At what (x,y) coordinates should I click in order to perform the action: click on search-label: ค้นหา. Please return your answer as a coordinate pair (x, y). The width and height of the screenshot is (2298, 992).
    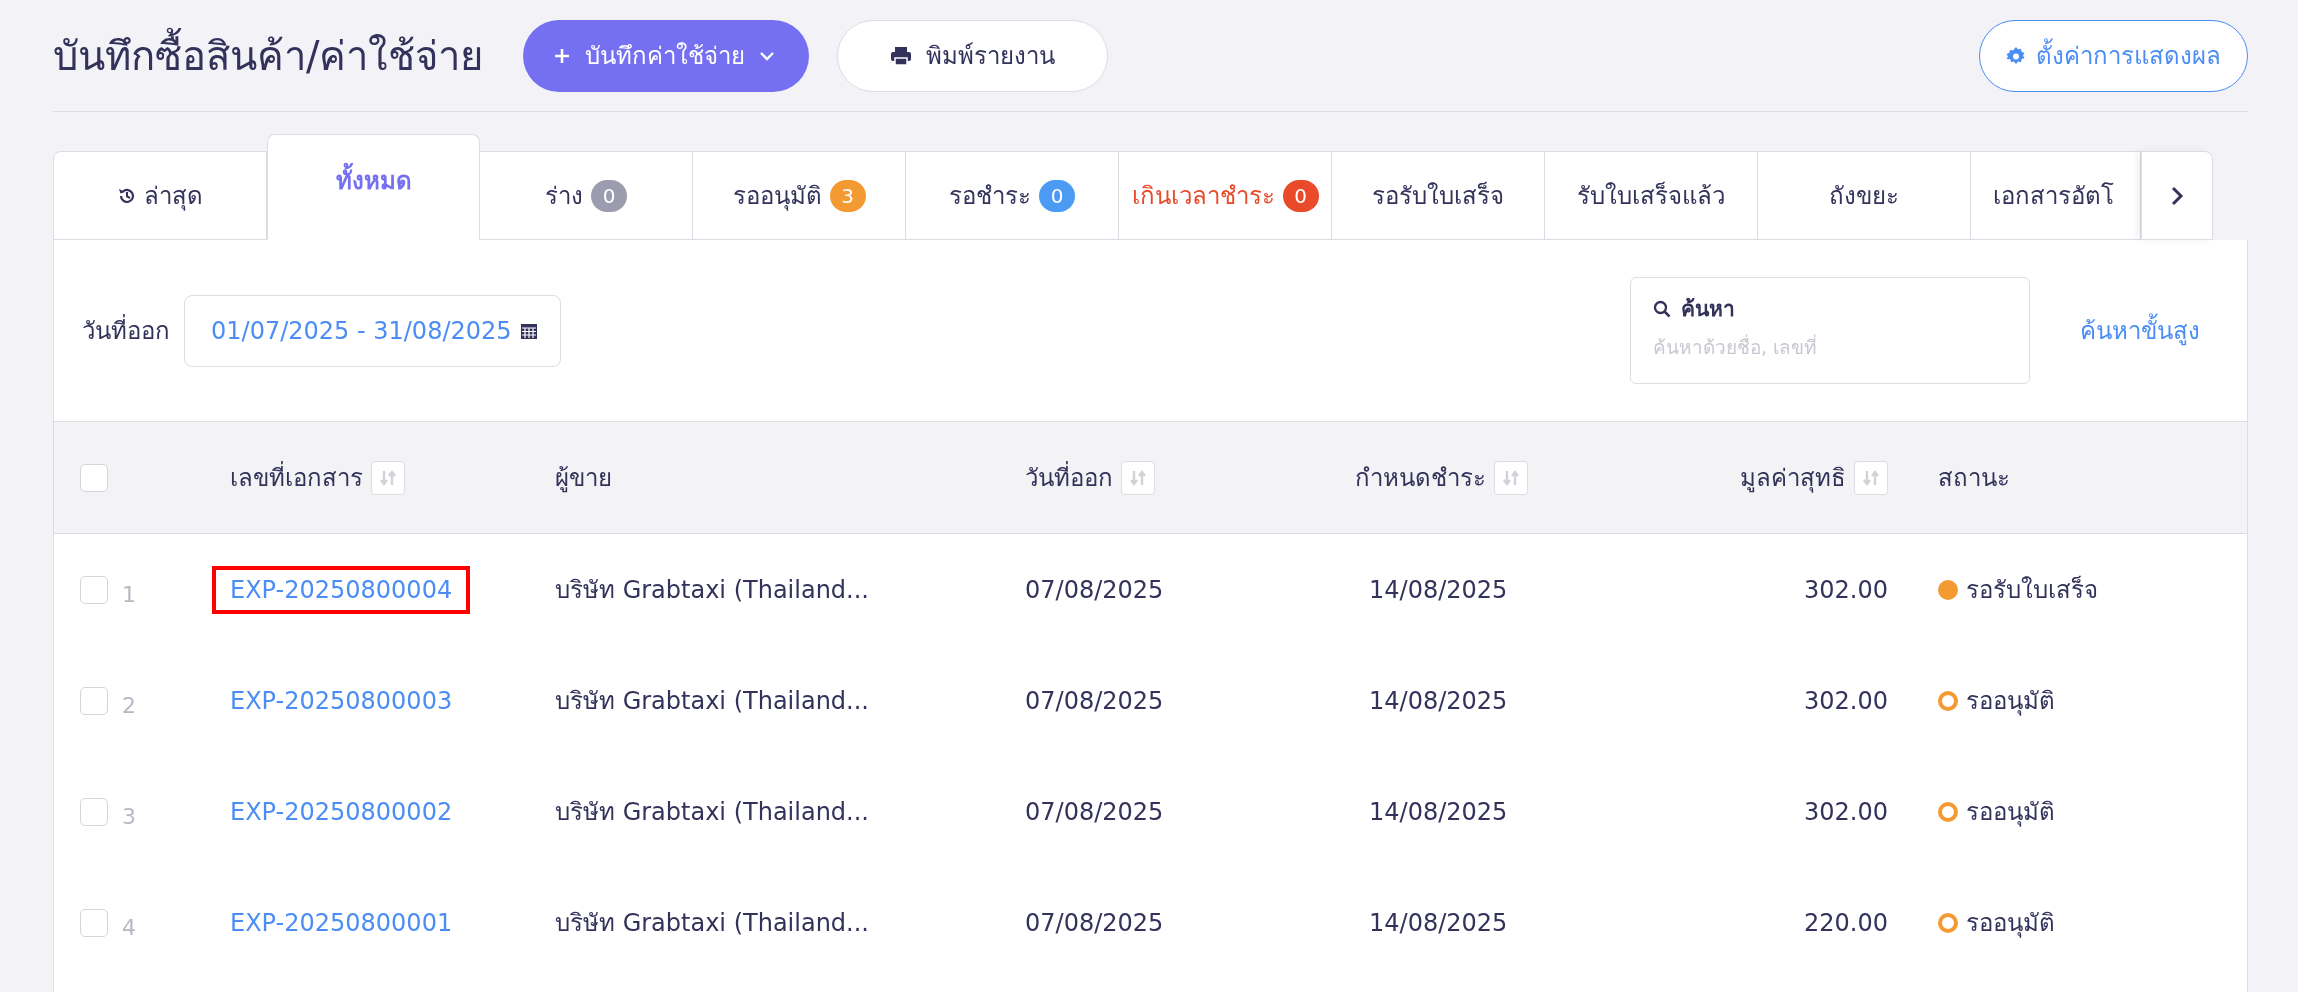
    Looking at the image, I should click on (1708, 309).